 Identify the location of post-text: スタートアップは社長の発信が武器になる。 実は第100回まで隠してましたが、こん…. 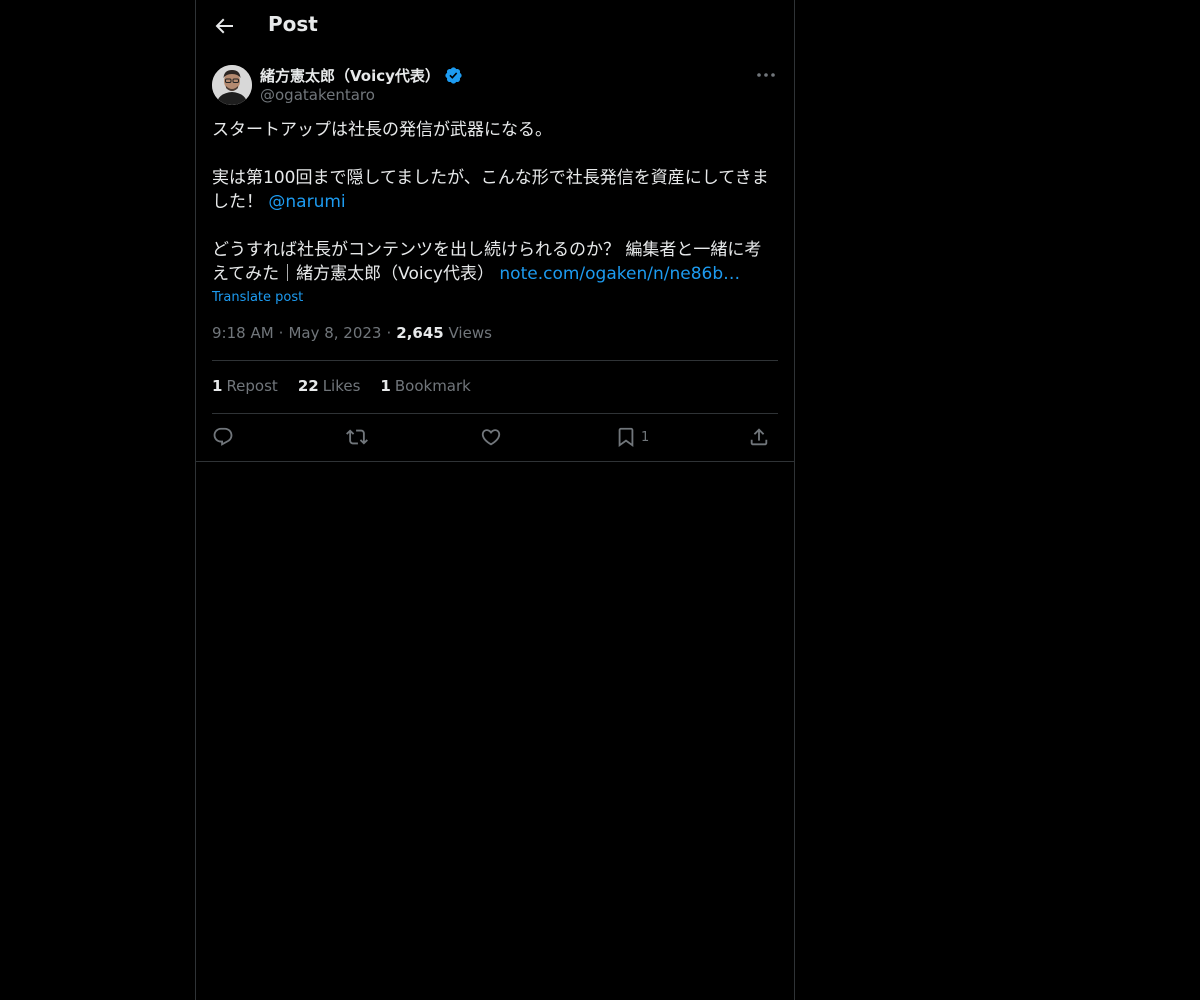
(495, 202).